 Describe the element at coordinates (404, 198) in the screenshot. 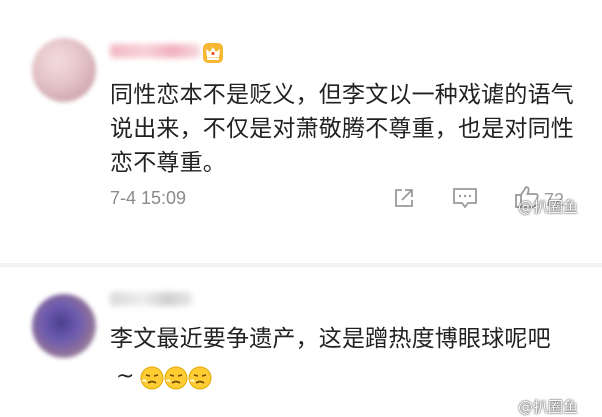

I see `share-icon` at that location.